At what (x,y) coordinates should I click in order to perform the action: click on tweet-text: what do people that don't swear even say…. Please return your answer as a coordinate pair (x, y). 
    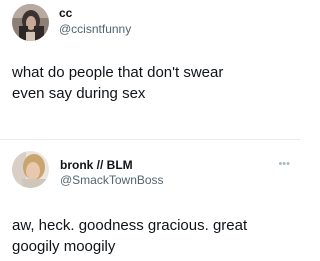
    Looking at the image, I should click on (118, 83).